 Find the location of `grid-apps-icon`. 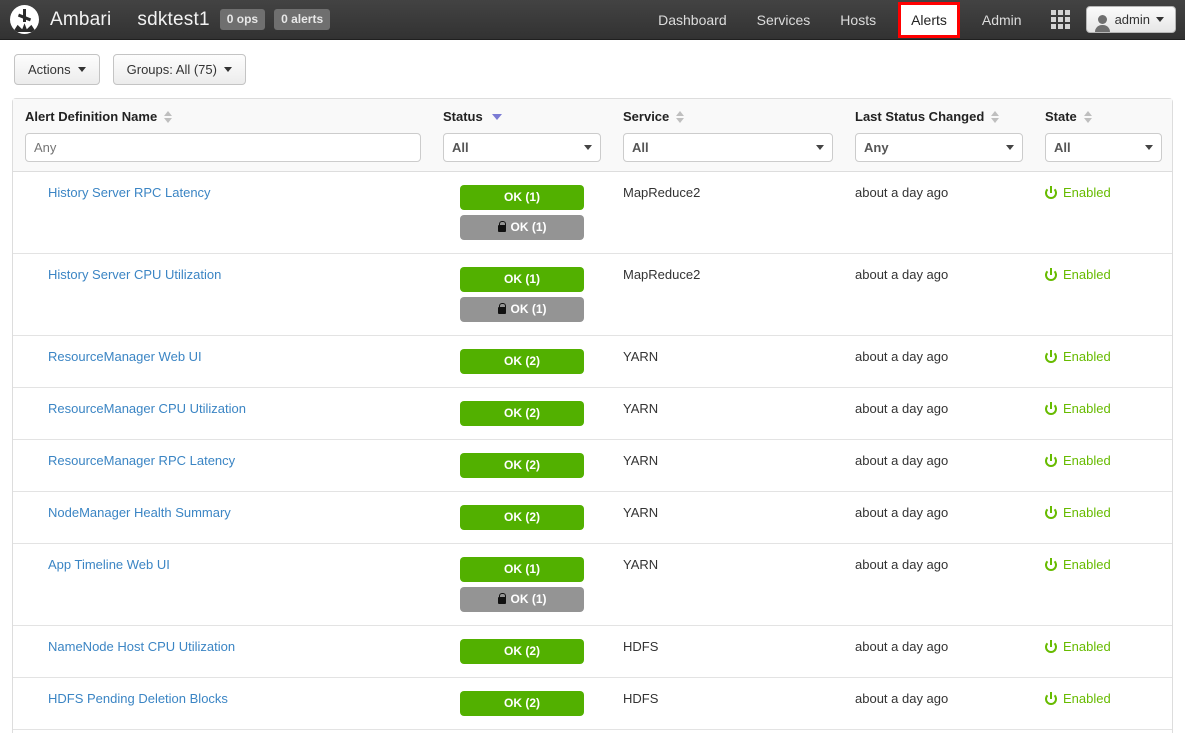

grid-apps-icon is located at coordinates (1060, 19).